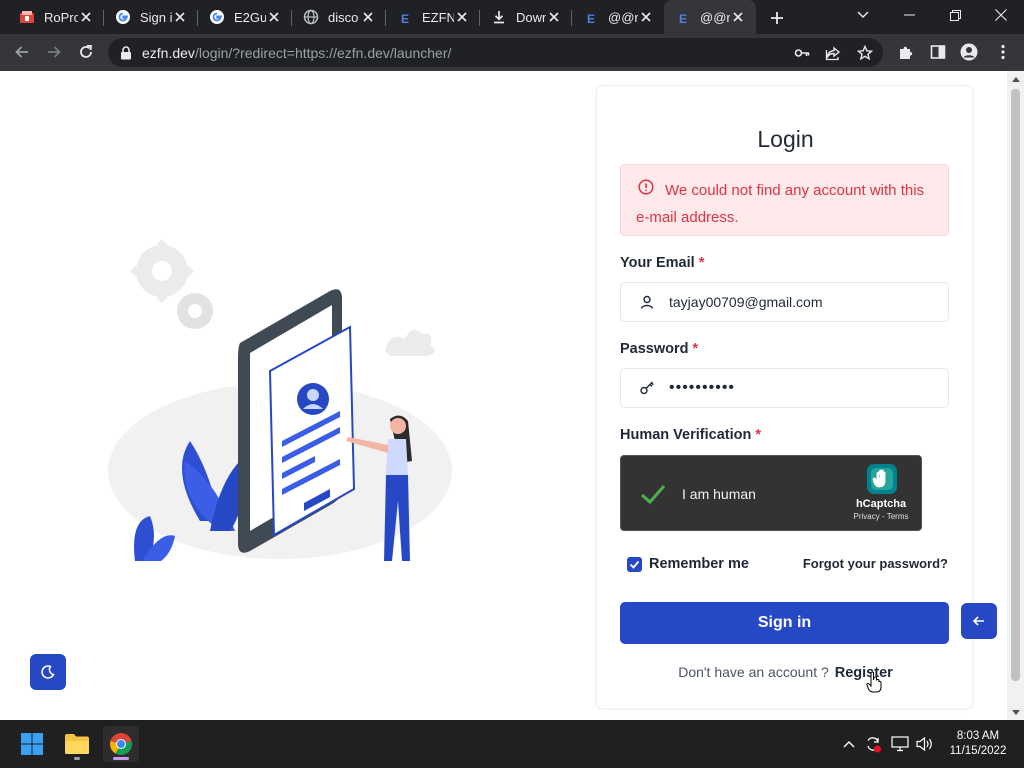 The width and height of the screenshot is (1024, 768). I want to click on lock-icon, so click(126, 53).